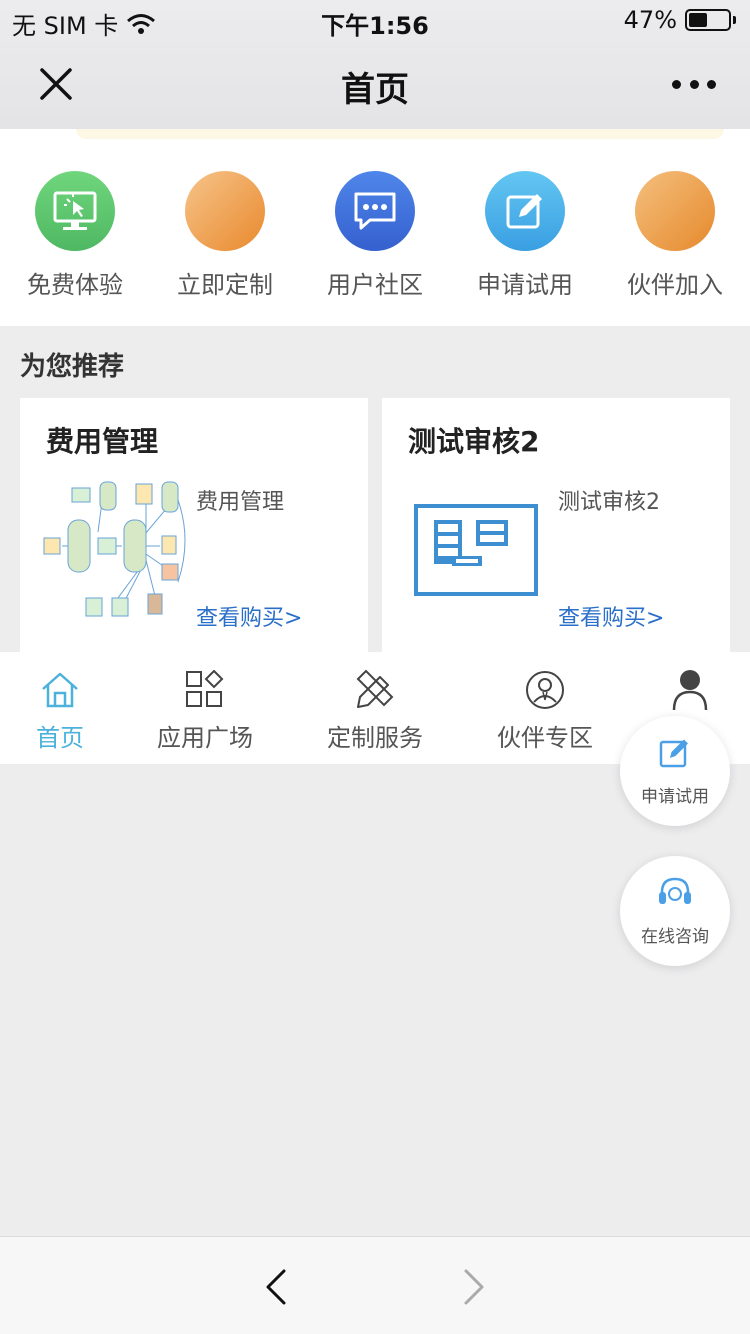 The height and width of the screenshot is (1334, 750). What do you see at coordinates (375, 711) in the screenshot?
I see `tab-custom-service: 定制服务` at bounding box center [375, 711].